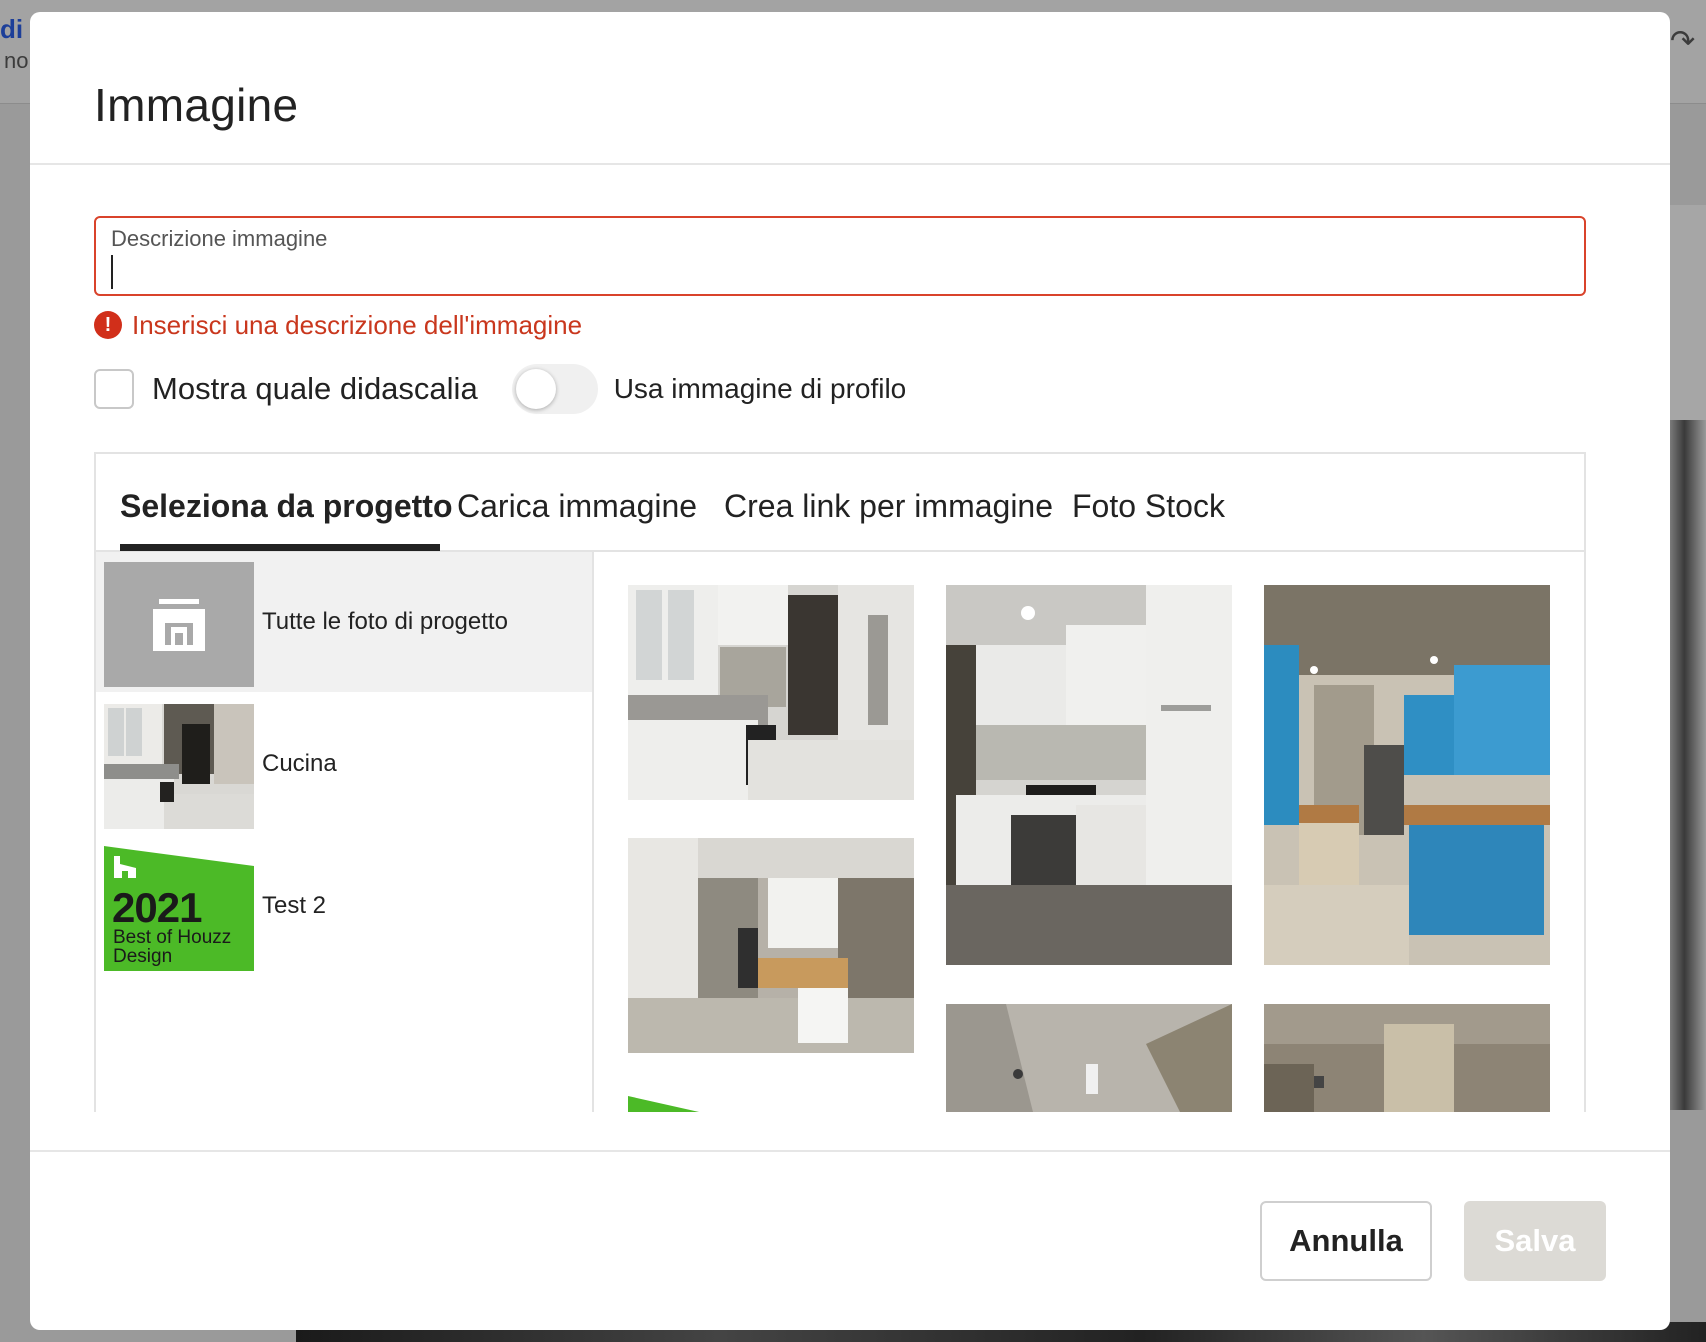 The width and height of the screenshot is (1706, 1342). Describe the element at coordinates (664, 1104) in the screenshot. I see `houzz-badge-photo` at that location.